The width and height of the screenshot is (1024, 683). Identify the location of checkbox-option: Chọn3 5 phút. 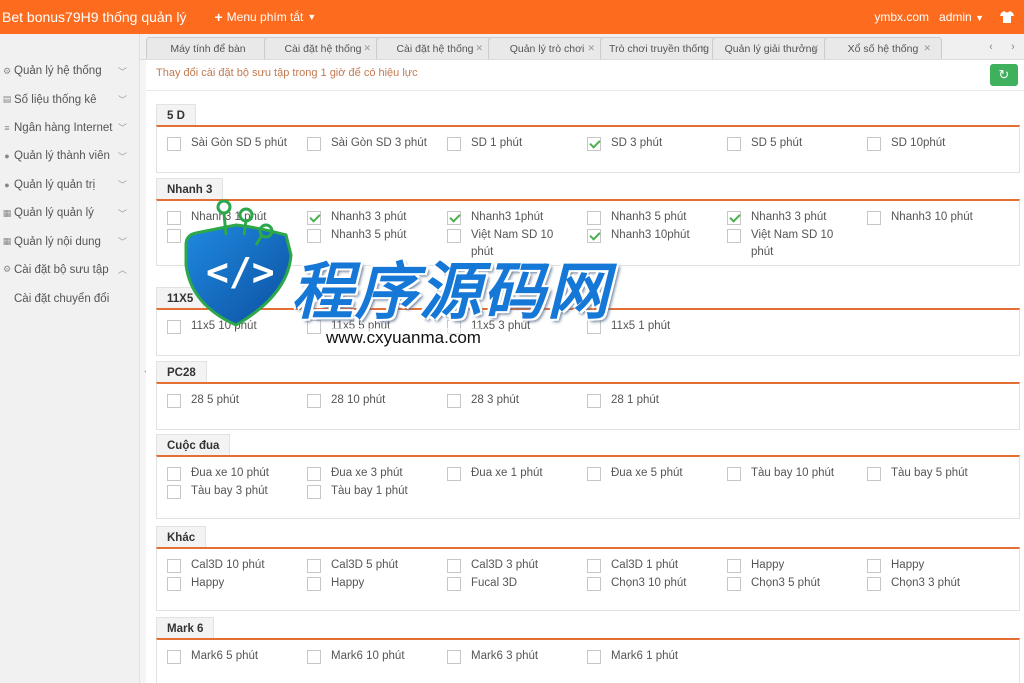
(787, 590).